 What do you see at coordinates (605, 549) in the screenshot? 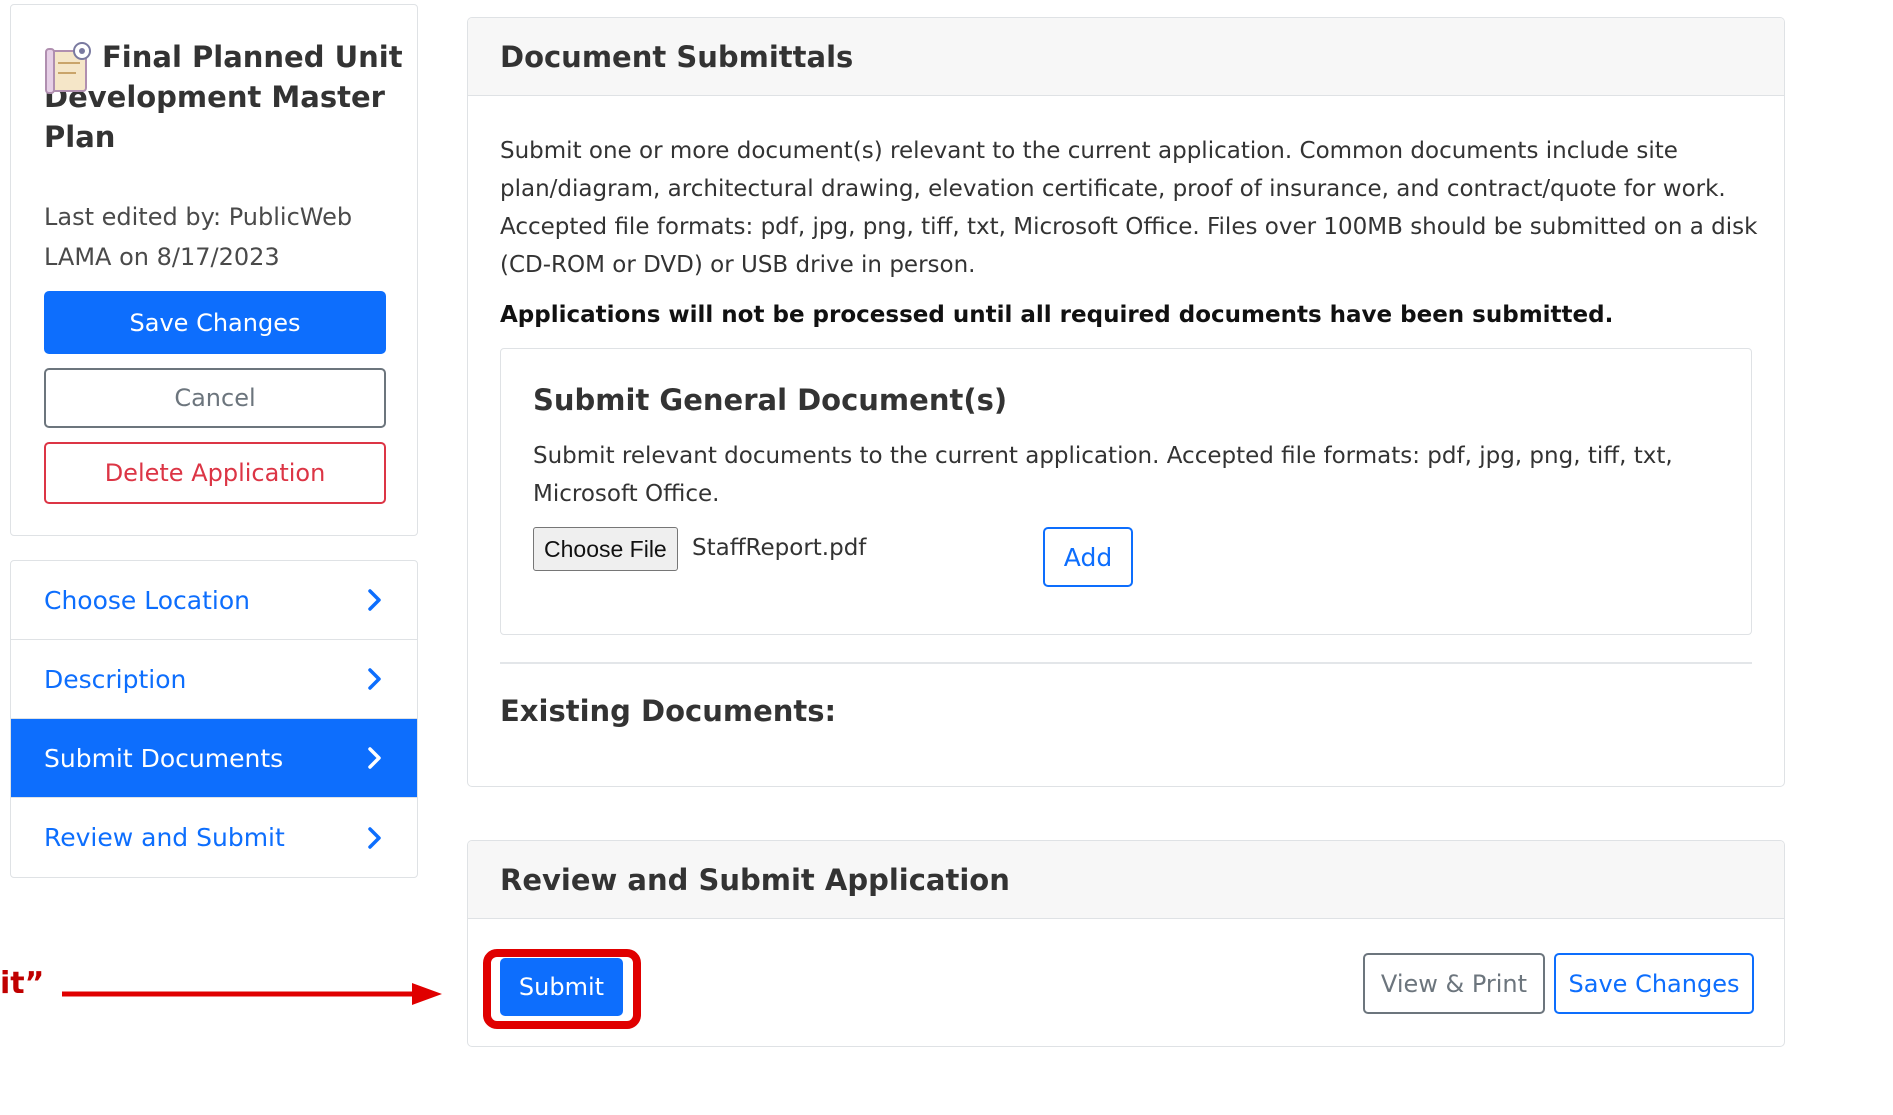
I see `choose-file-button: Choose File` at bounding box center [605, 549].